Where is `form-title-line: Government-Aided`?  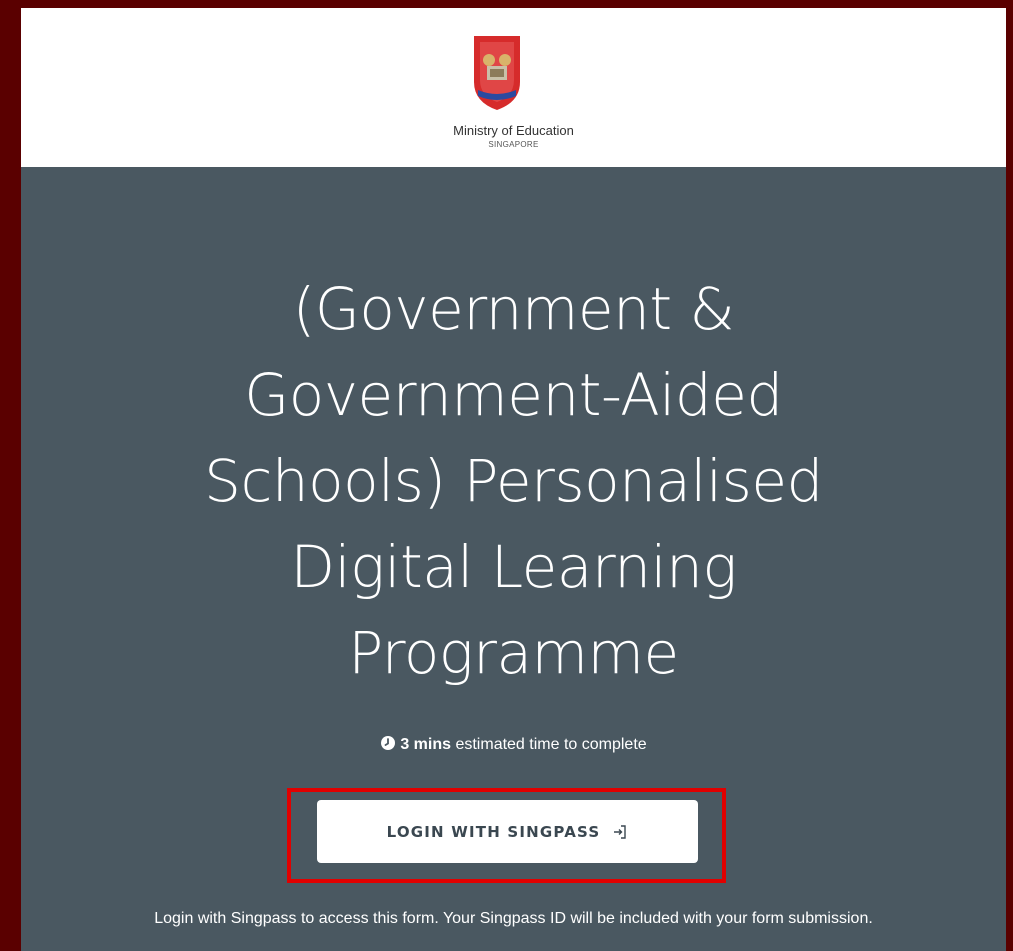
form-title-line: Government-Aided is located at coordinates (513, 395).